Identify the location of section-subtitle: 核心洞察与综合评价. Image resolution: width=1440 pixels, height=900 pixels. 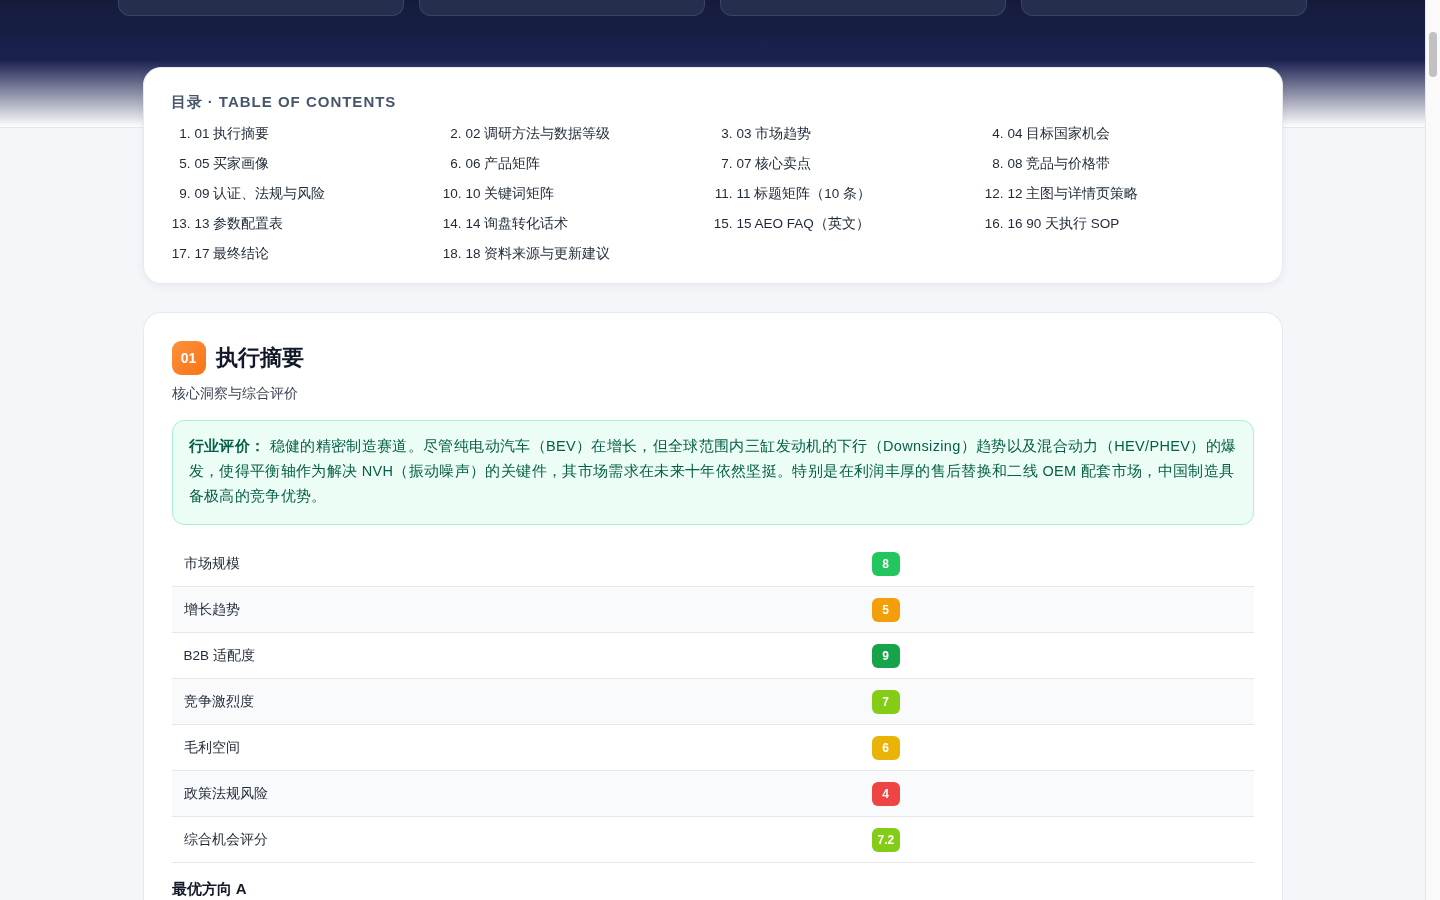
(235, 394).